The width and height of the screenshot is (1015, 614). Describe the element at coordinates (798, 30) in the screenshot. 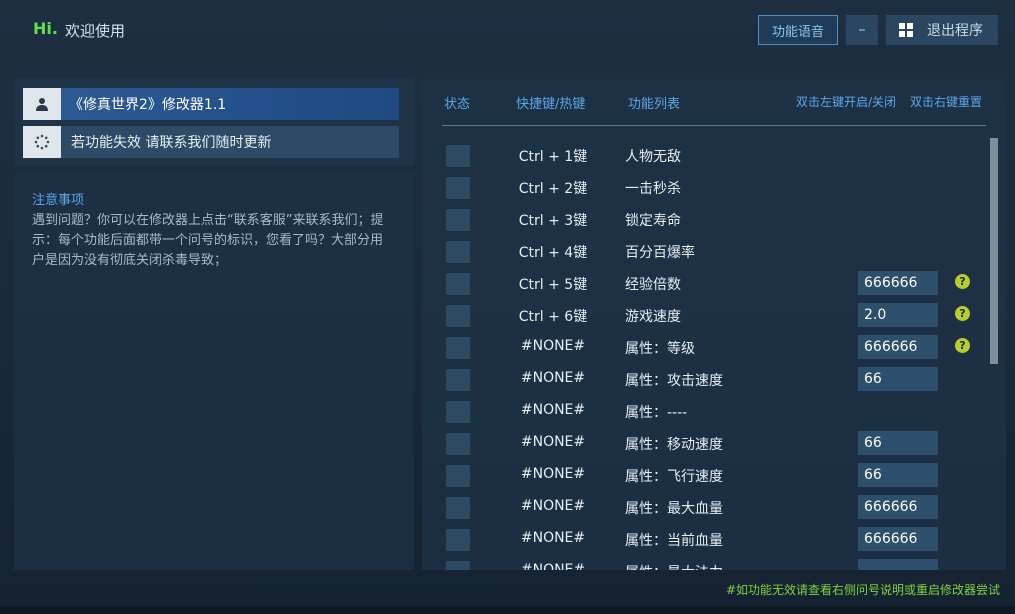

I see `voice-button: 功能语音` at that location.